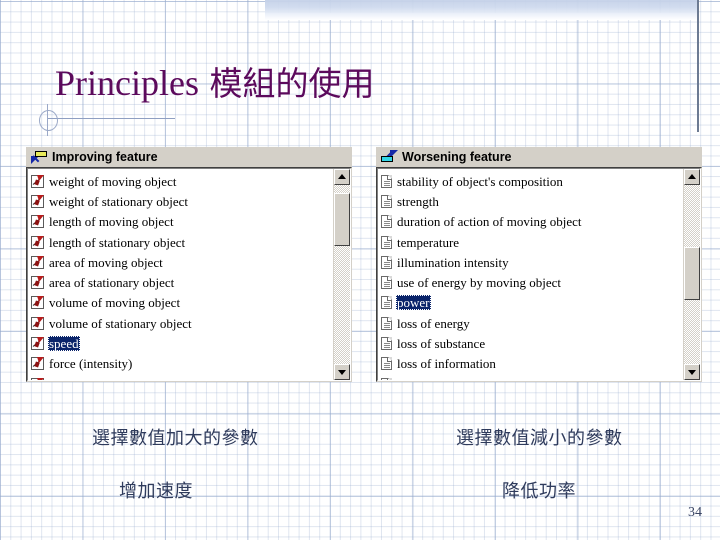  What do you see at coordinates (111, 222) in the screenshot?
I see `list-item-label: length of moving object` at bounding box center [111, 222].